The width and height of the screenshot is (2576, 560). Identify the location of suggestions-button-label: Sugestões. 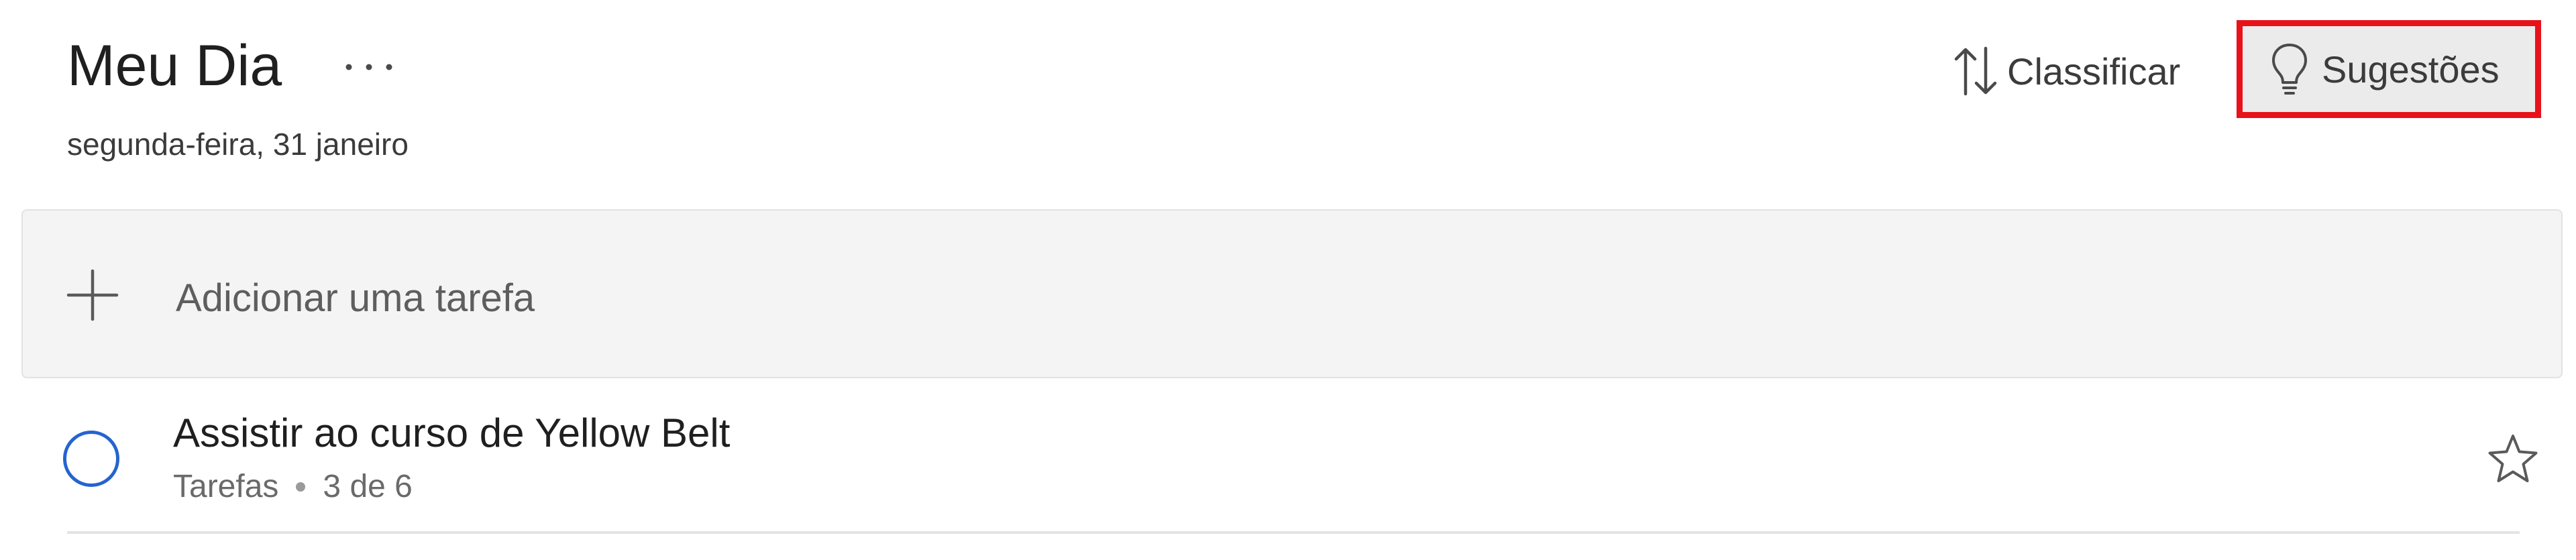
(2411, 69).